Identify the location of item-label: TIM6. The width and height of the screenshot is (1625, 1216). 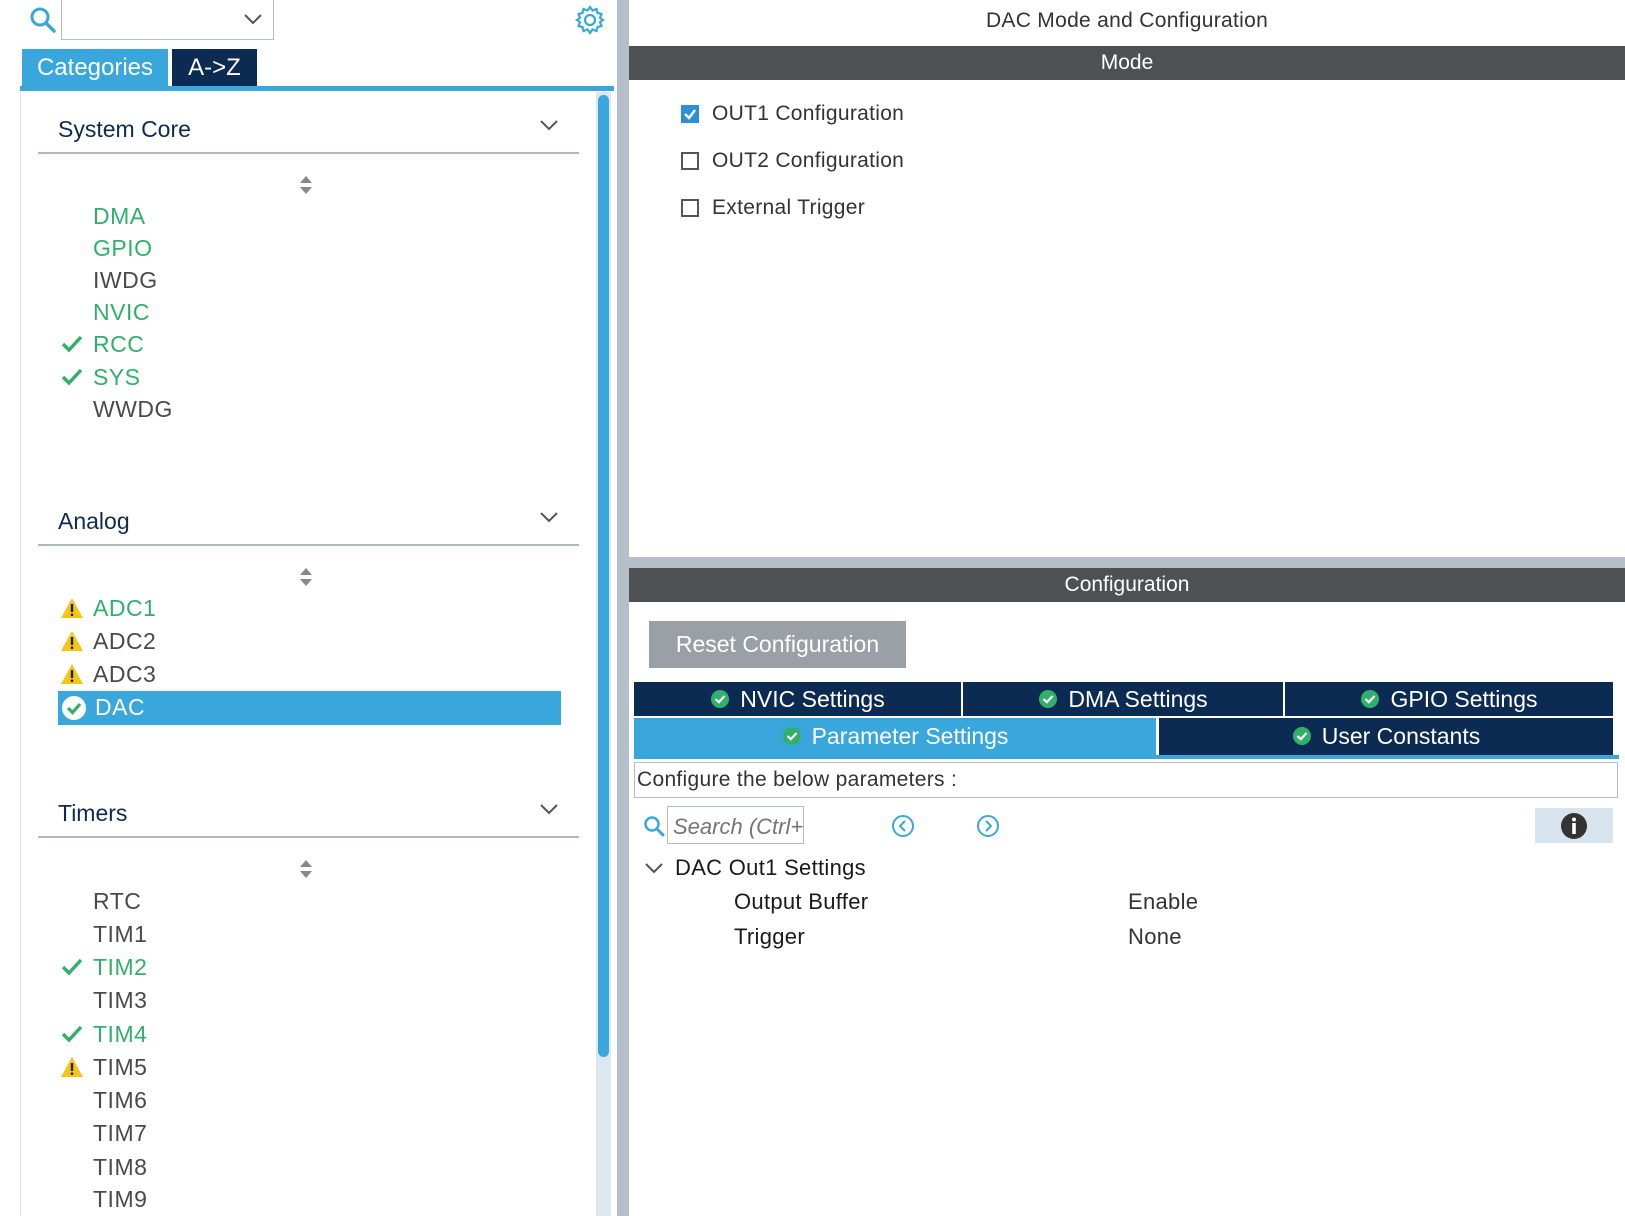
(120, 1100).